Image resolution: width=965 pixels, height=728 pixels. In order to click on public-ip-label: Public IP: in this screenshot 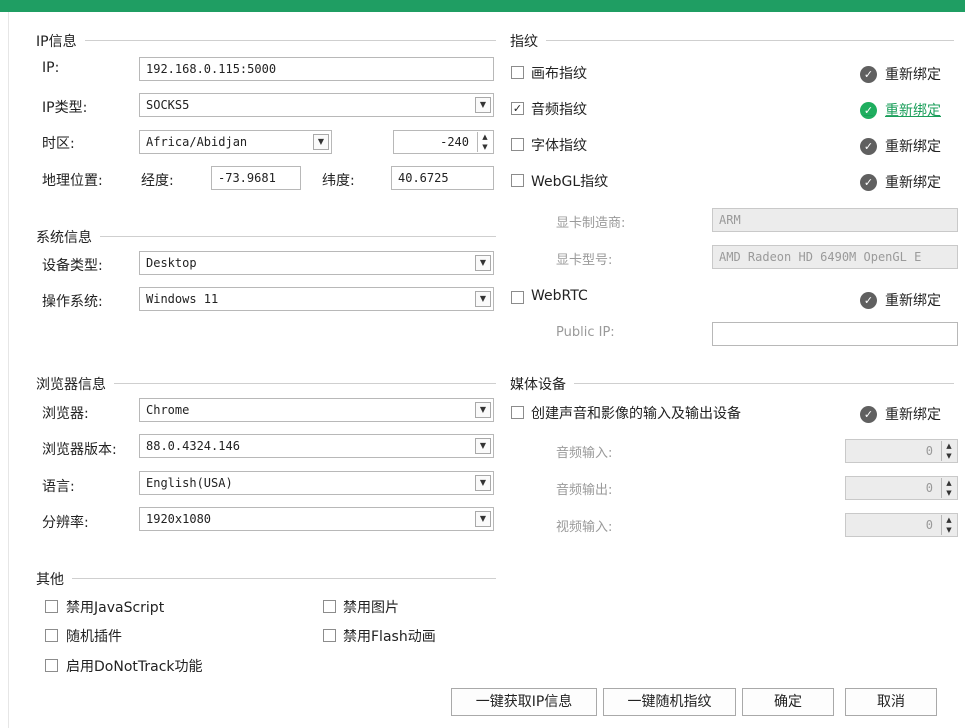, I will do `click(585, 332)`.